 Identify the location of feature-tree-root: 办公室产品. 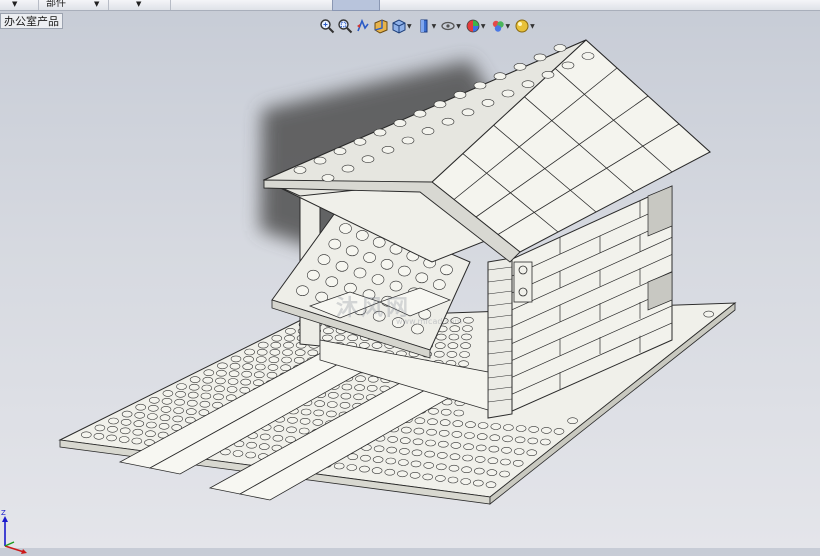
(31, 21).